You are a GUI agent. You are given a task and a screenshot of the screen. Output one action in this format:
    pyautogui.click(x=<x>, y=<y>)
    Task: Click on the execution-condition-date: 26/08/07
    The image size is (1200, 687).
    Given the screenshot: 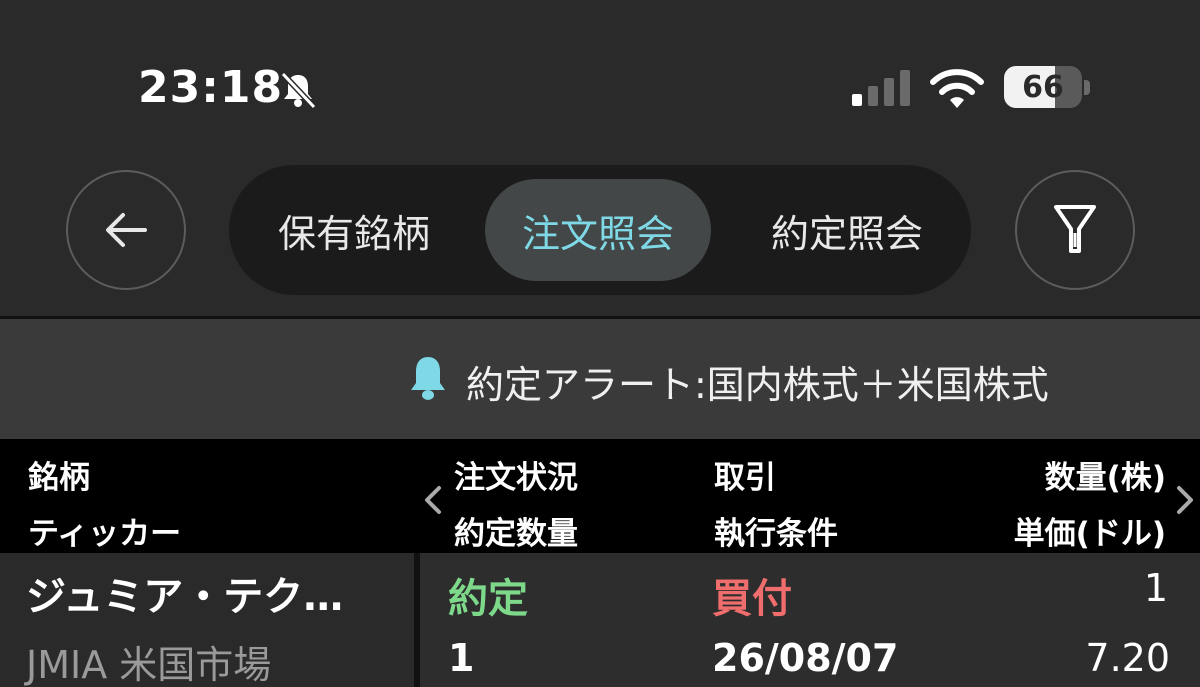 What is the action you would take?
    pyautogui.click(x=805, y=658)
    